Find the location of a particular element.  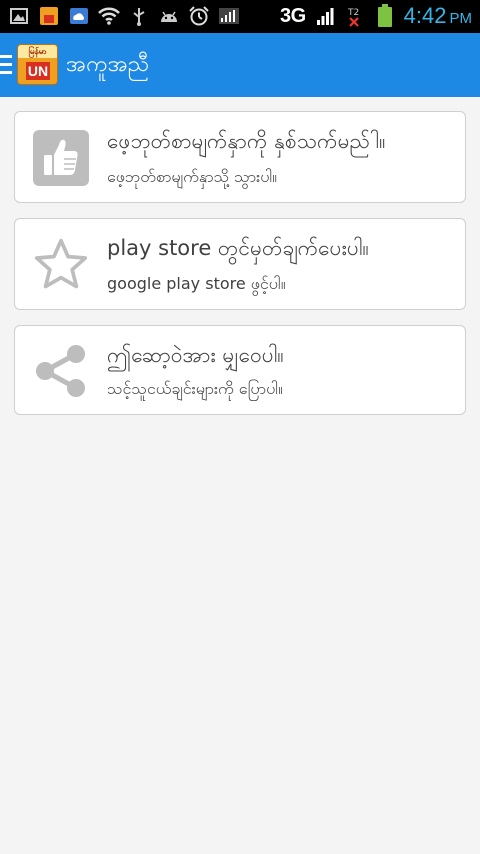

notification-icons is located at coordinates (124, 16).